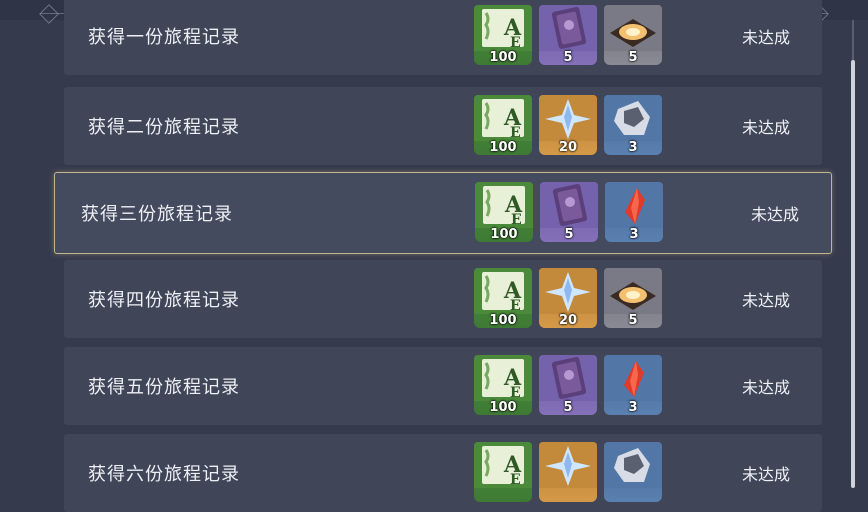 The width and height of the screenshot is (868, 512). Describe the element at coordinates (443, 37) in the screenshot. I see `achievement-row: 获得一份旅程记录 A E 100 5 5 未达成` at that location.